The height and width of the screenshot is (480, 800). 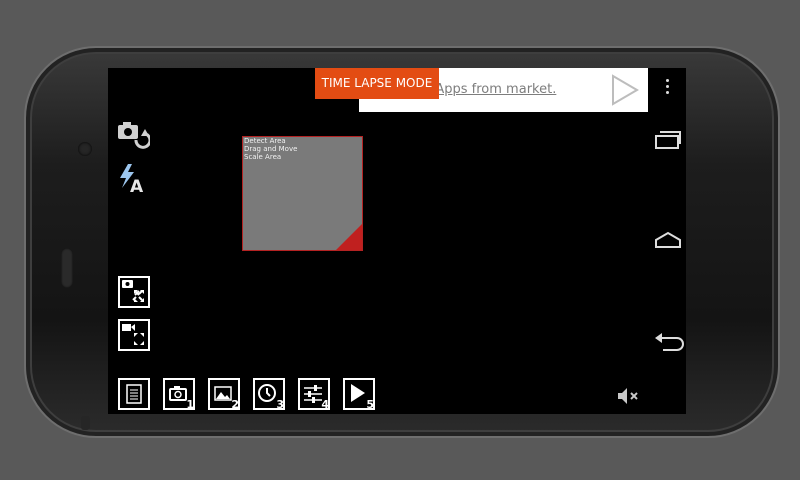 What do you see at coordinates (134, 292) in the screenshot?
I see `photo-fullscreen-icon` at bounding box center [134, 292].